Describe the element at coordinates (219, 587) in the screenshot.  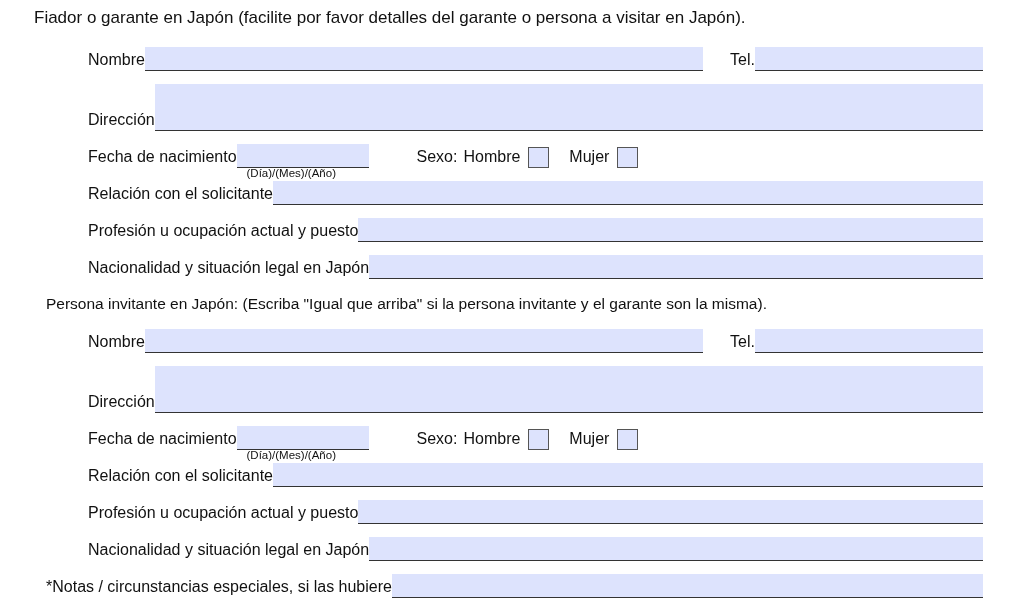
I see `field-label: *Notas / circunstancias especiales, si las hubiere` at that location.